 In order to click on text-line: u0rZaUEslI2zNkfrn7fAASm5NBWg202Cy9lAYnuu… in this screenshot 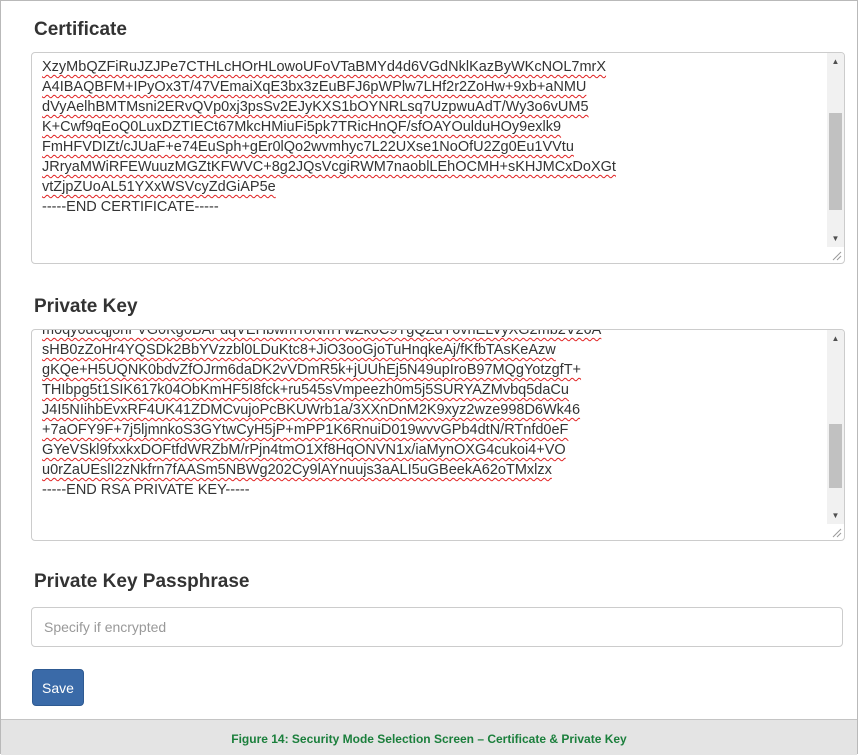, I will do `click(430, 470)`.